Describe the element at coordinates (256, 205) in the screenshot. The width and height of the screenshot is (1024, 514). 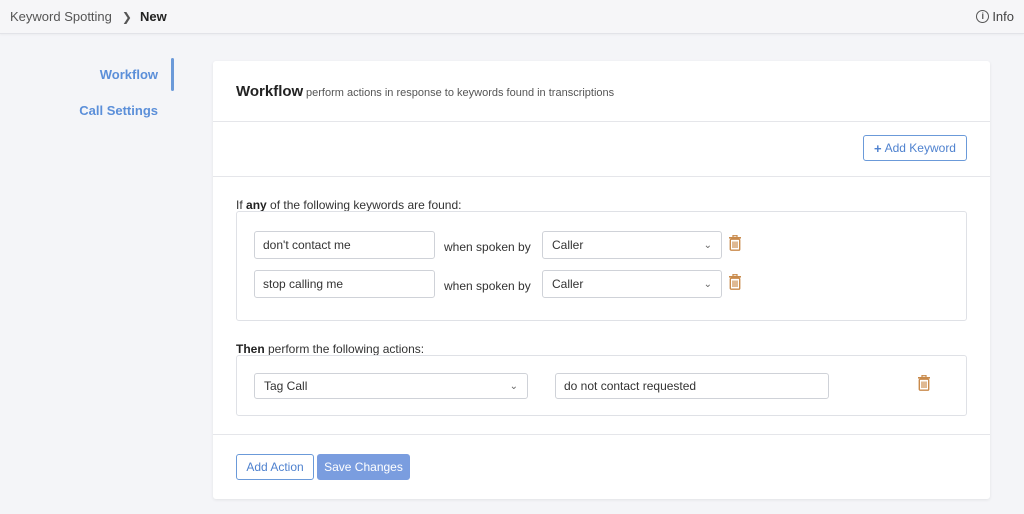
I see `keywords-label-bold: any` at that location.